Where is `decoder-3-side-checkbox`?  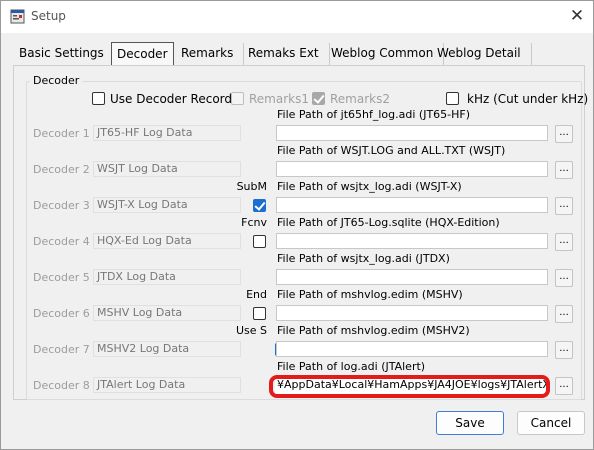 decoder-3-side-checkbox is located at coordinates (259, 205).